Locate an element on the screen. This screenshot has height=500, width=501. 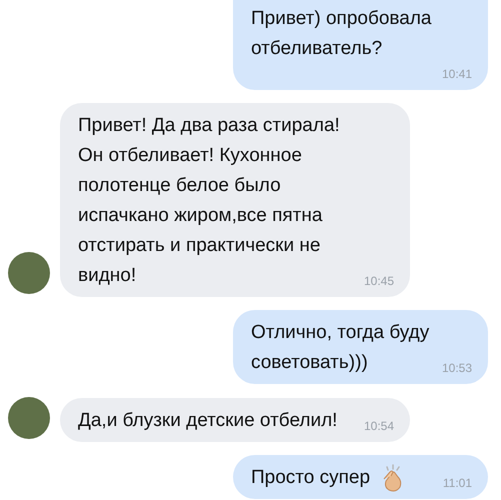
message-text: Привет) опробовала отбеливатель? is located at coordinates (341, 34).